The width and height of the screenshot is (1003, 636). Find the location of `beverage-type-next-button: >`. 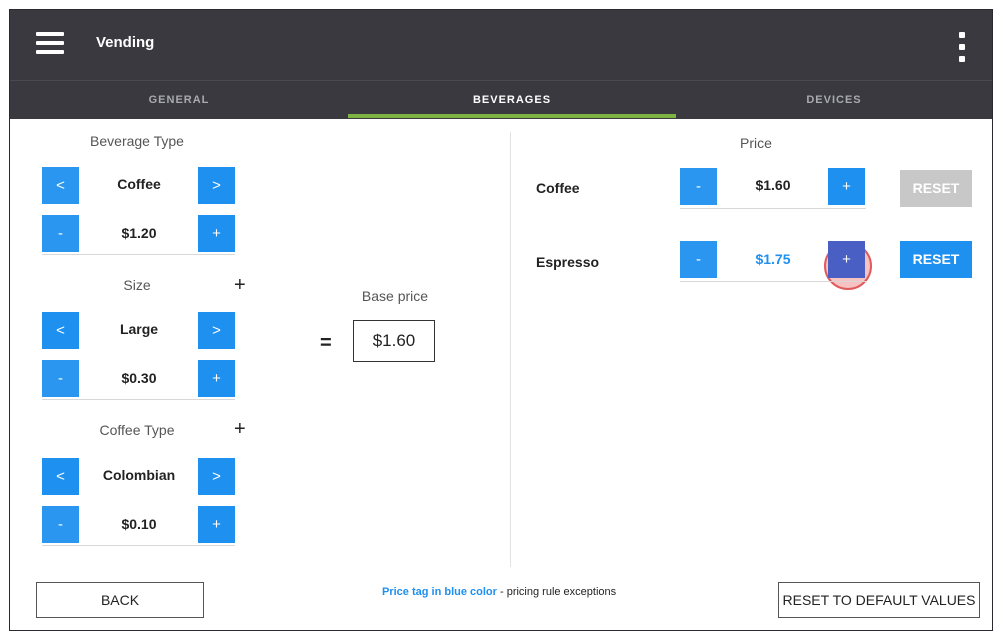

beverage-type-next-button: > is located at coordinates (216, 185).